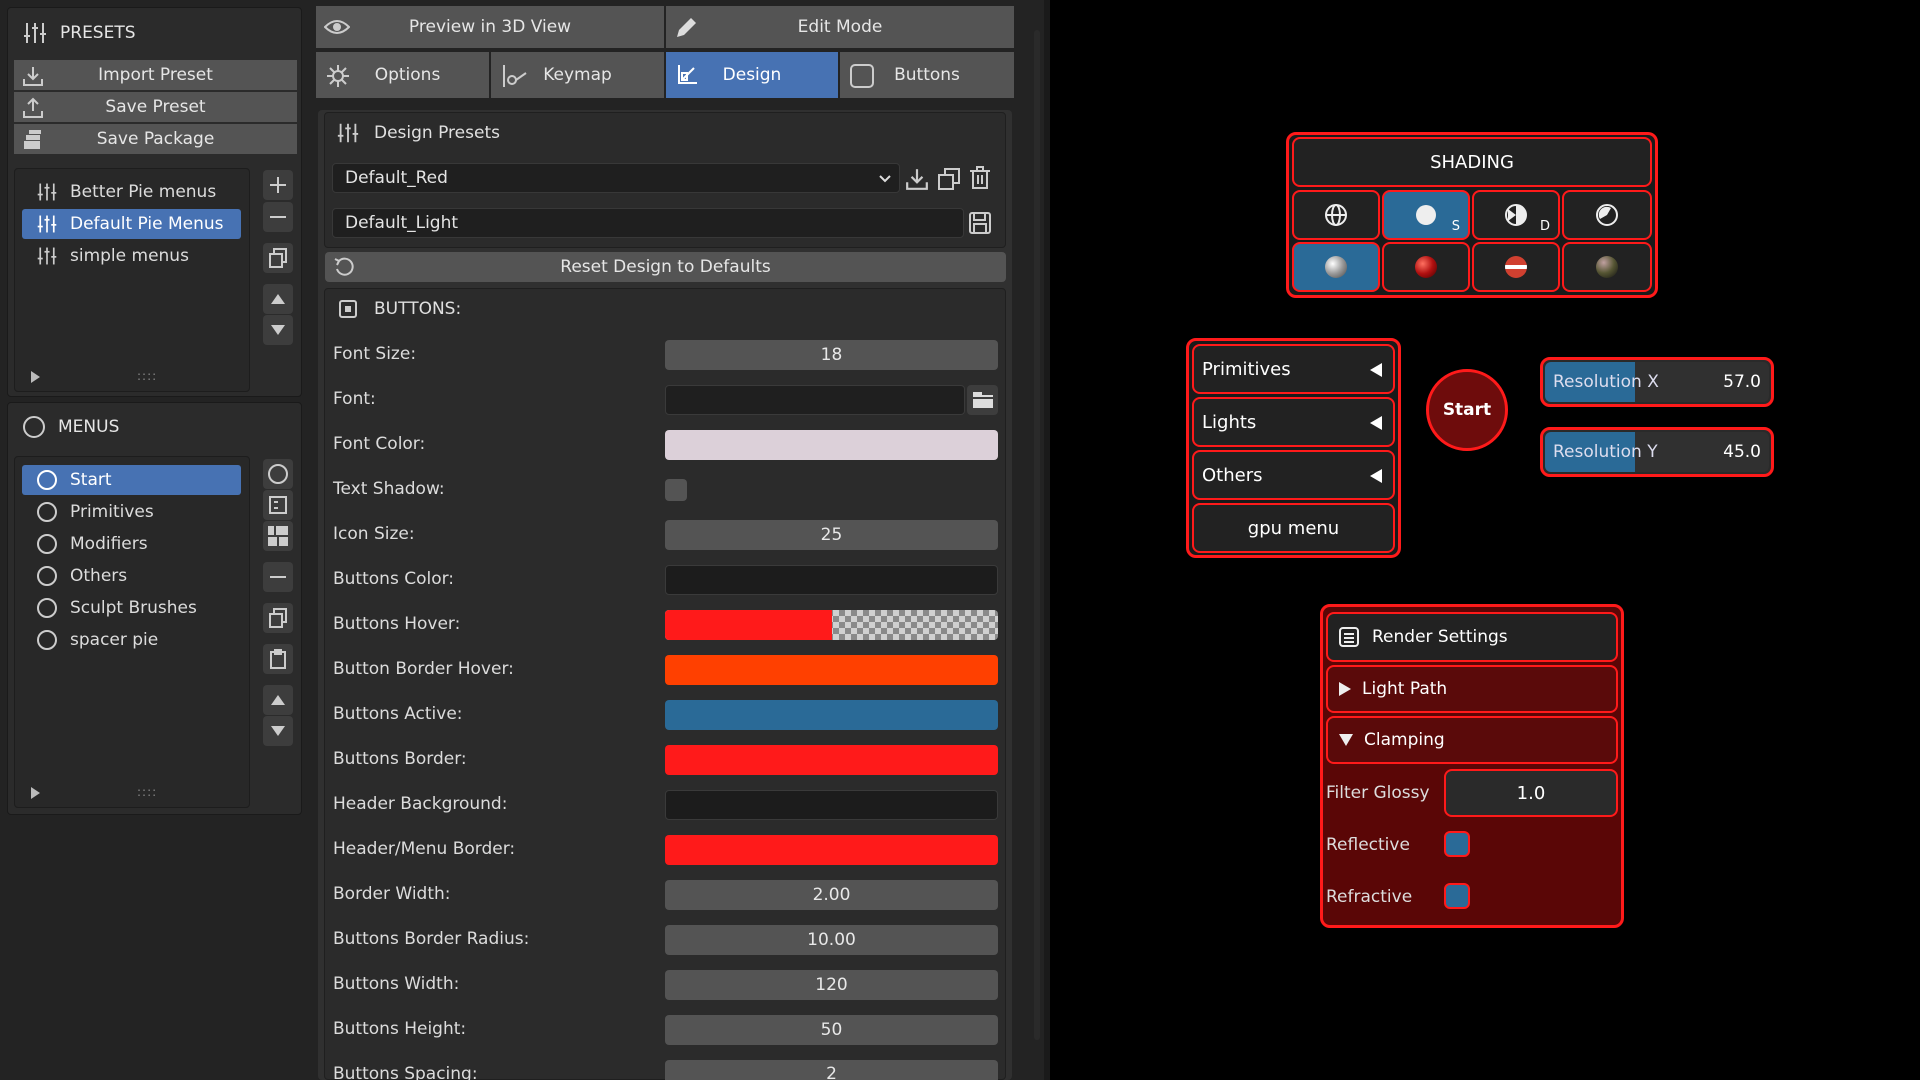 The width and height of the screenshot is (1920, 1080). What do you see at coordinates (490, 27) in the screenshot?
I see `preview-3d-button: Preview in 3D View` at bounding box center [490, 27].